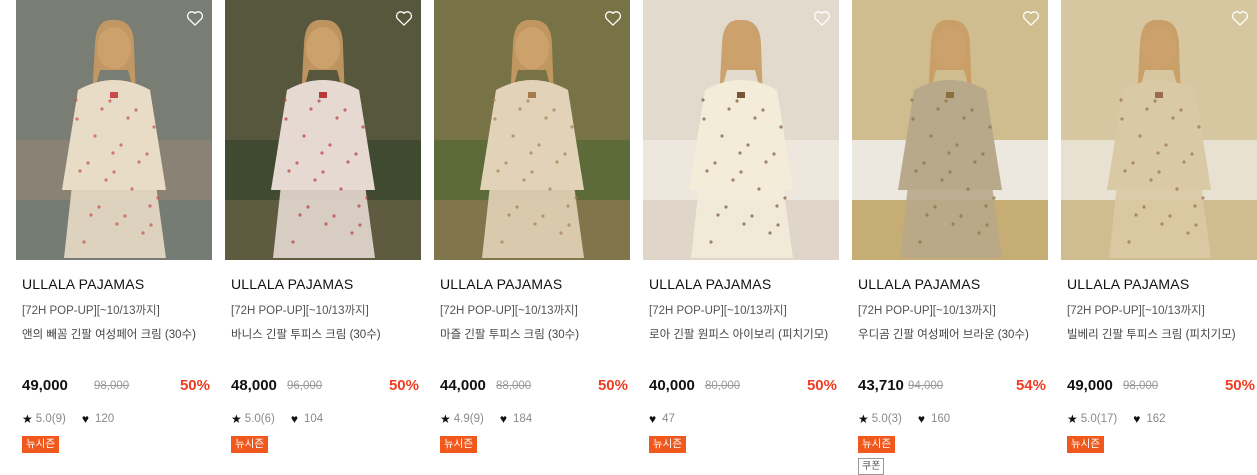 This screenshot has width=1257, height=475. What do you see at coordinates (1030, 385) in the screenshot?
I see `discount-rate: 54%` at bounding box center [1030, 385].